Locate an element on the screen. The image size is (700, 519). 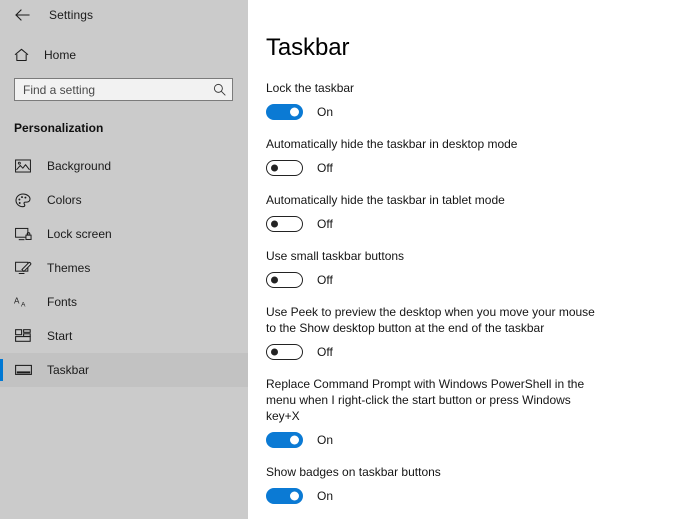
sidebar-item-fonts: A A Fonts is located at coordinates (124, 302).